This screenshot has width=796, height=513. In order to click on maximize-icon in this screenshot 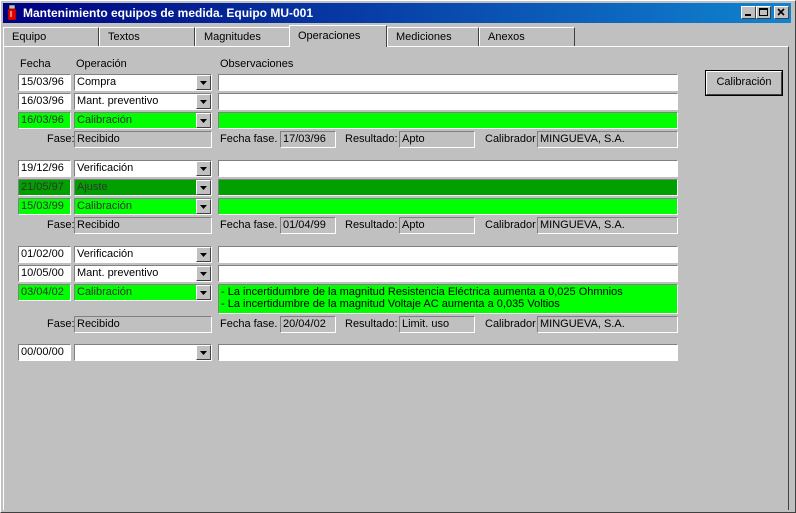, I will do `click(763, 12)`.